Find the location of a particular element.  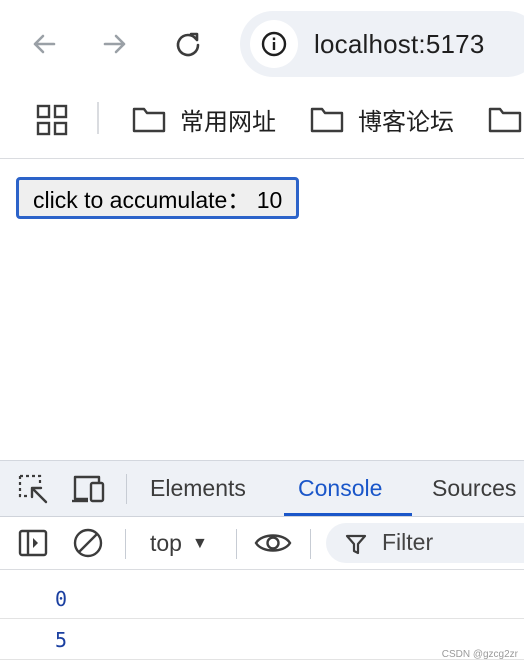

filter-placeholder: Filter is located at coordinates (408, 542).